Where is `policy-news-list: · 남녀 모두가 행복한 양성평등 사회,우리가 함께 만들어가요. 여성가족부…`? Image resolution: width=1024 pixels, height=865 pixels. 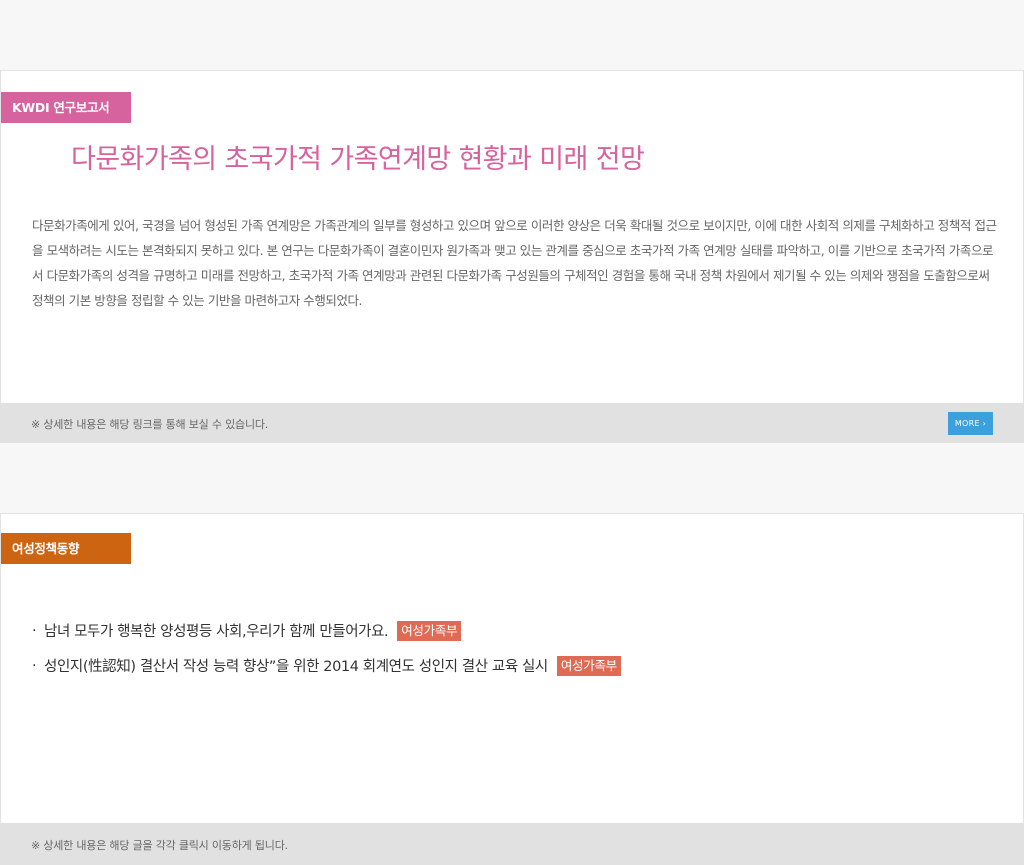 policy-news-list: · 남녀 모두가 행복한 양성평등 사회,우리가 함께 만들어가요. 여성가족부… is located at coordinates (326, 648).